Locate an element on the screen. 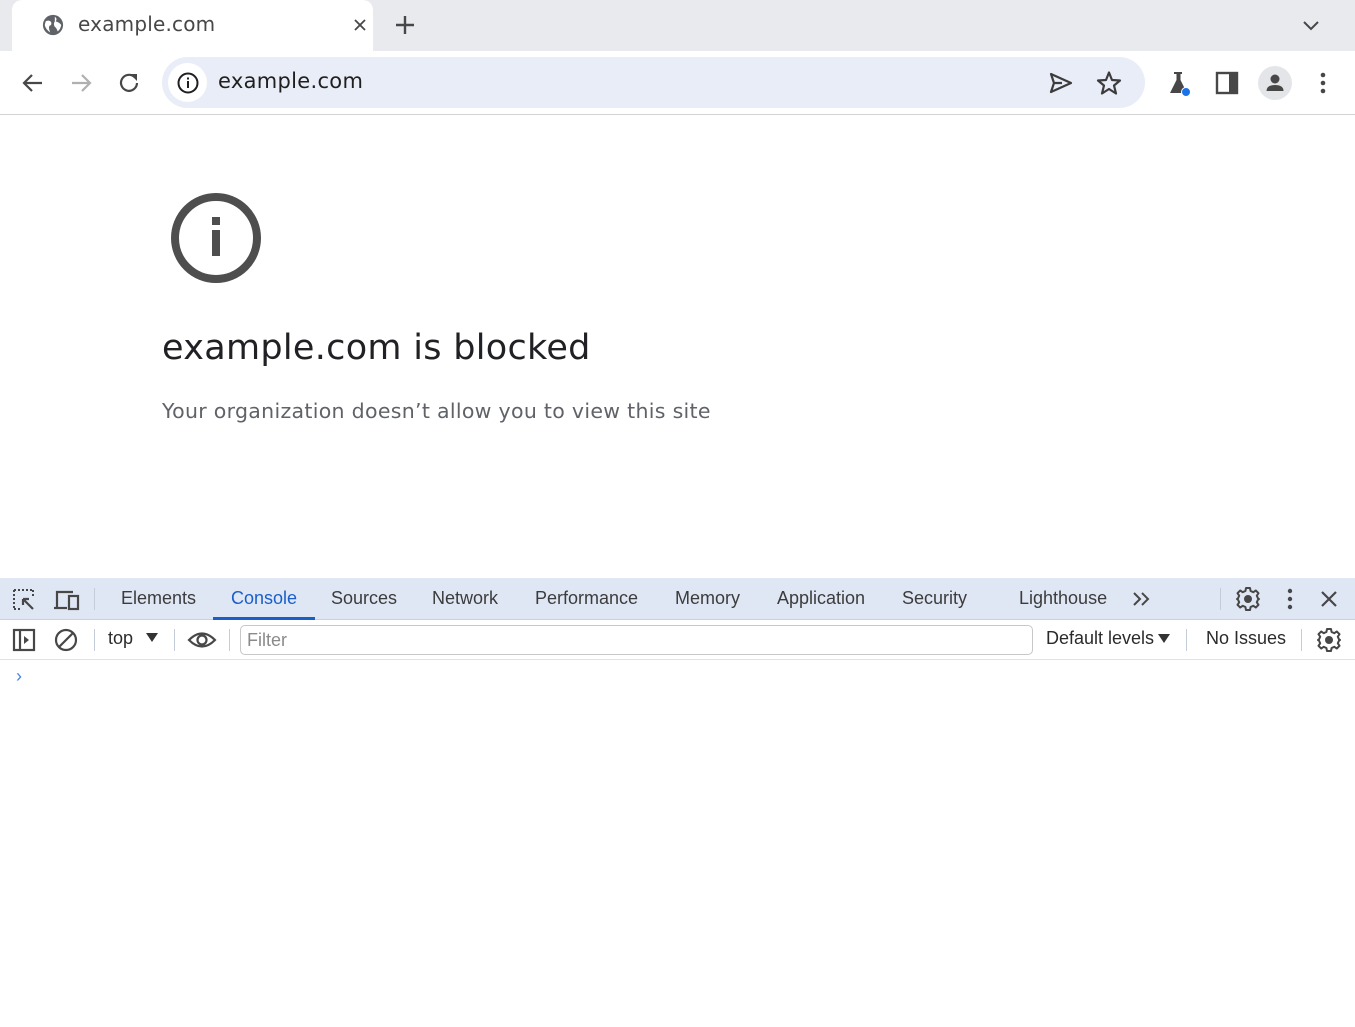 Image resolution: width=1355 pixels, height=1027 pixels. person-icon is located at coordinates (1275, 82).